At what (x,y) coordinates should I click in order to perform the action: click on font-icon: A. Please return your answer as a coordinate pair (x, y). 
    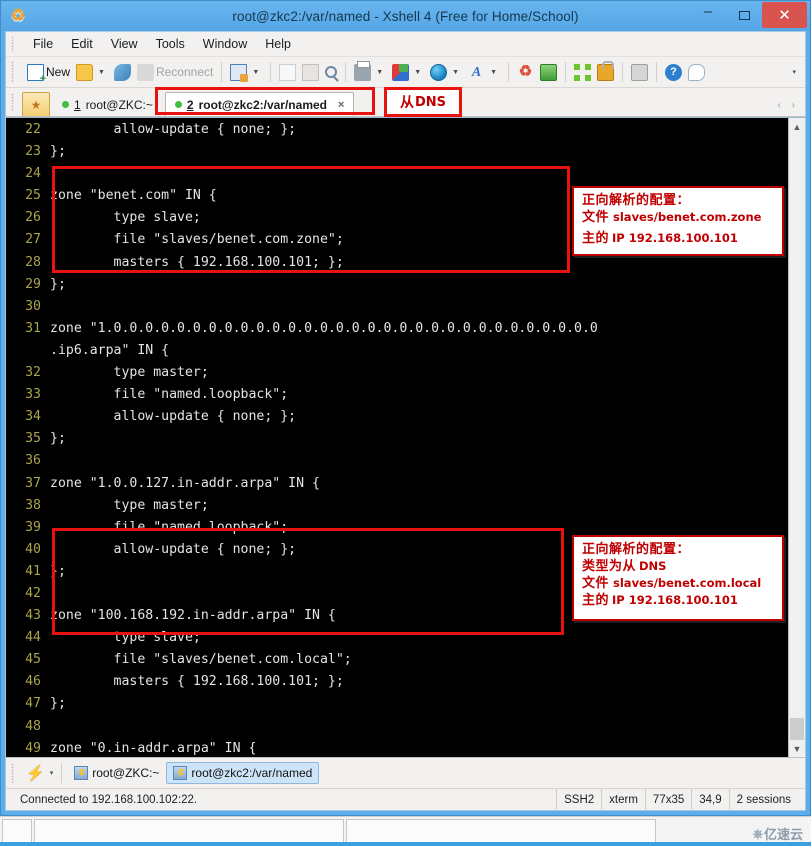
    Looking at the image, I should click on (476, 72).